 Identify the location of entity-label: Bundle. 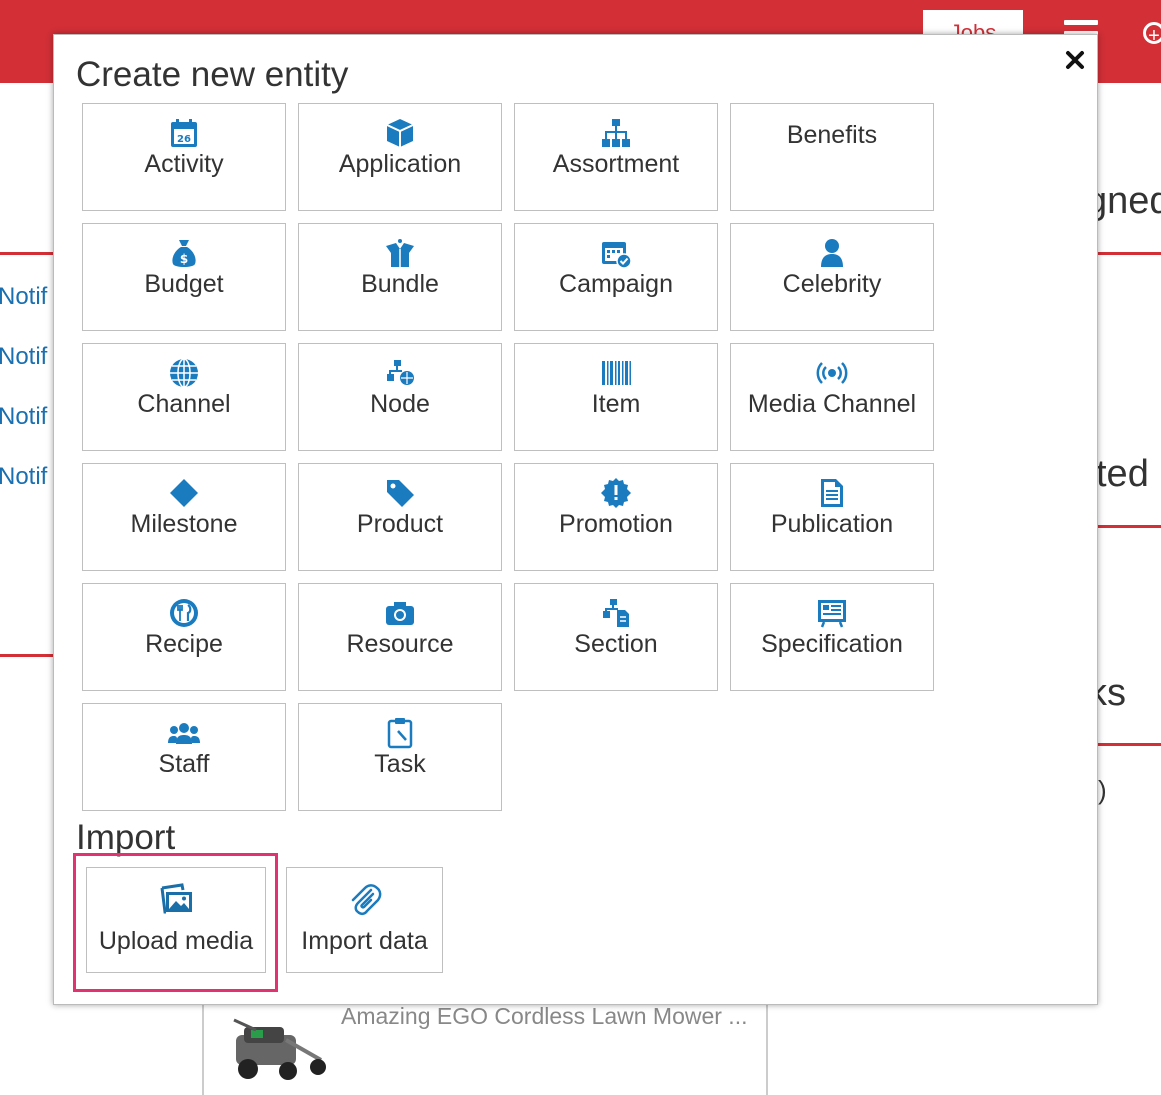
(400, 284).